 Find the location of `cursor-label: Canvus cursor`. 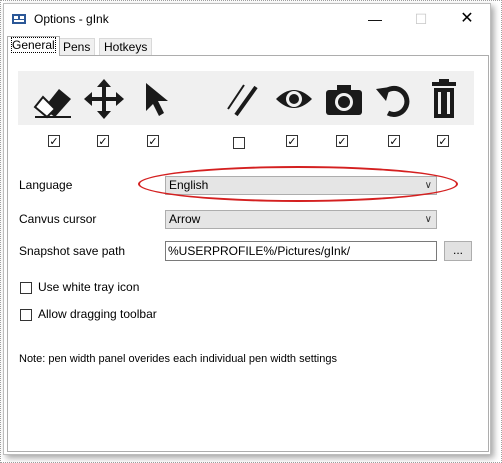

cursor-label: Canvus cursor is located at coordinates (58, 219).